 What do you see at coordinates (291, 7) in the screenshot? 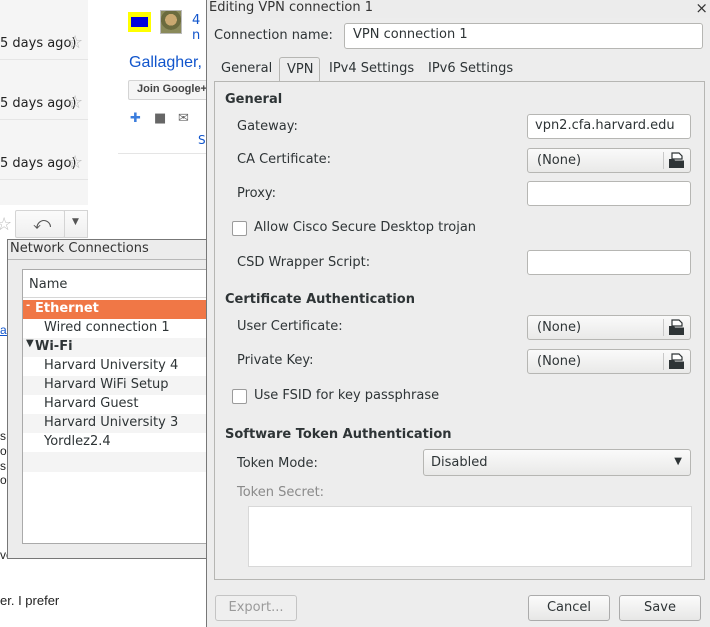
I see `window-title: Editing VPN connection 1` at bounding box center [291, 7].